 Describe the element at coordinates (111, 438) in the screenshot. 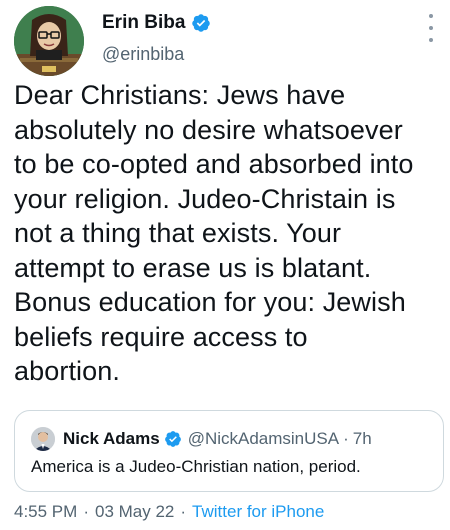

I see `quoted-author-name: Nick Adams` at that location.